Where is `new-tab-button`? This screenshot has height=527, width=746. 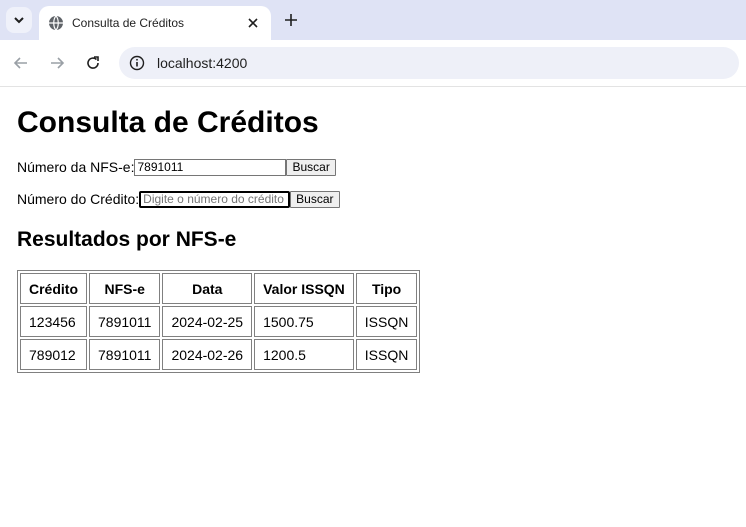
new-tab-button is located at coordinates (291, 20).